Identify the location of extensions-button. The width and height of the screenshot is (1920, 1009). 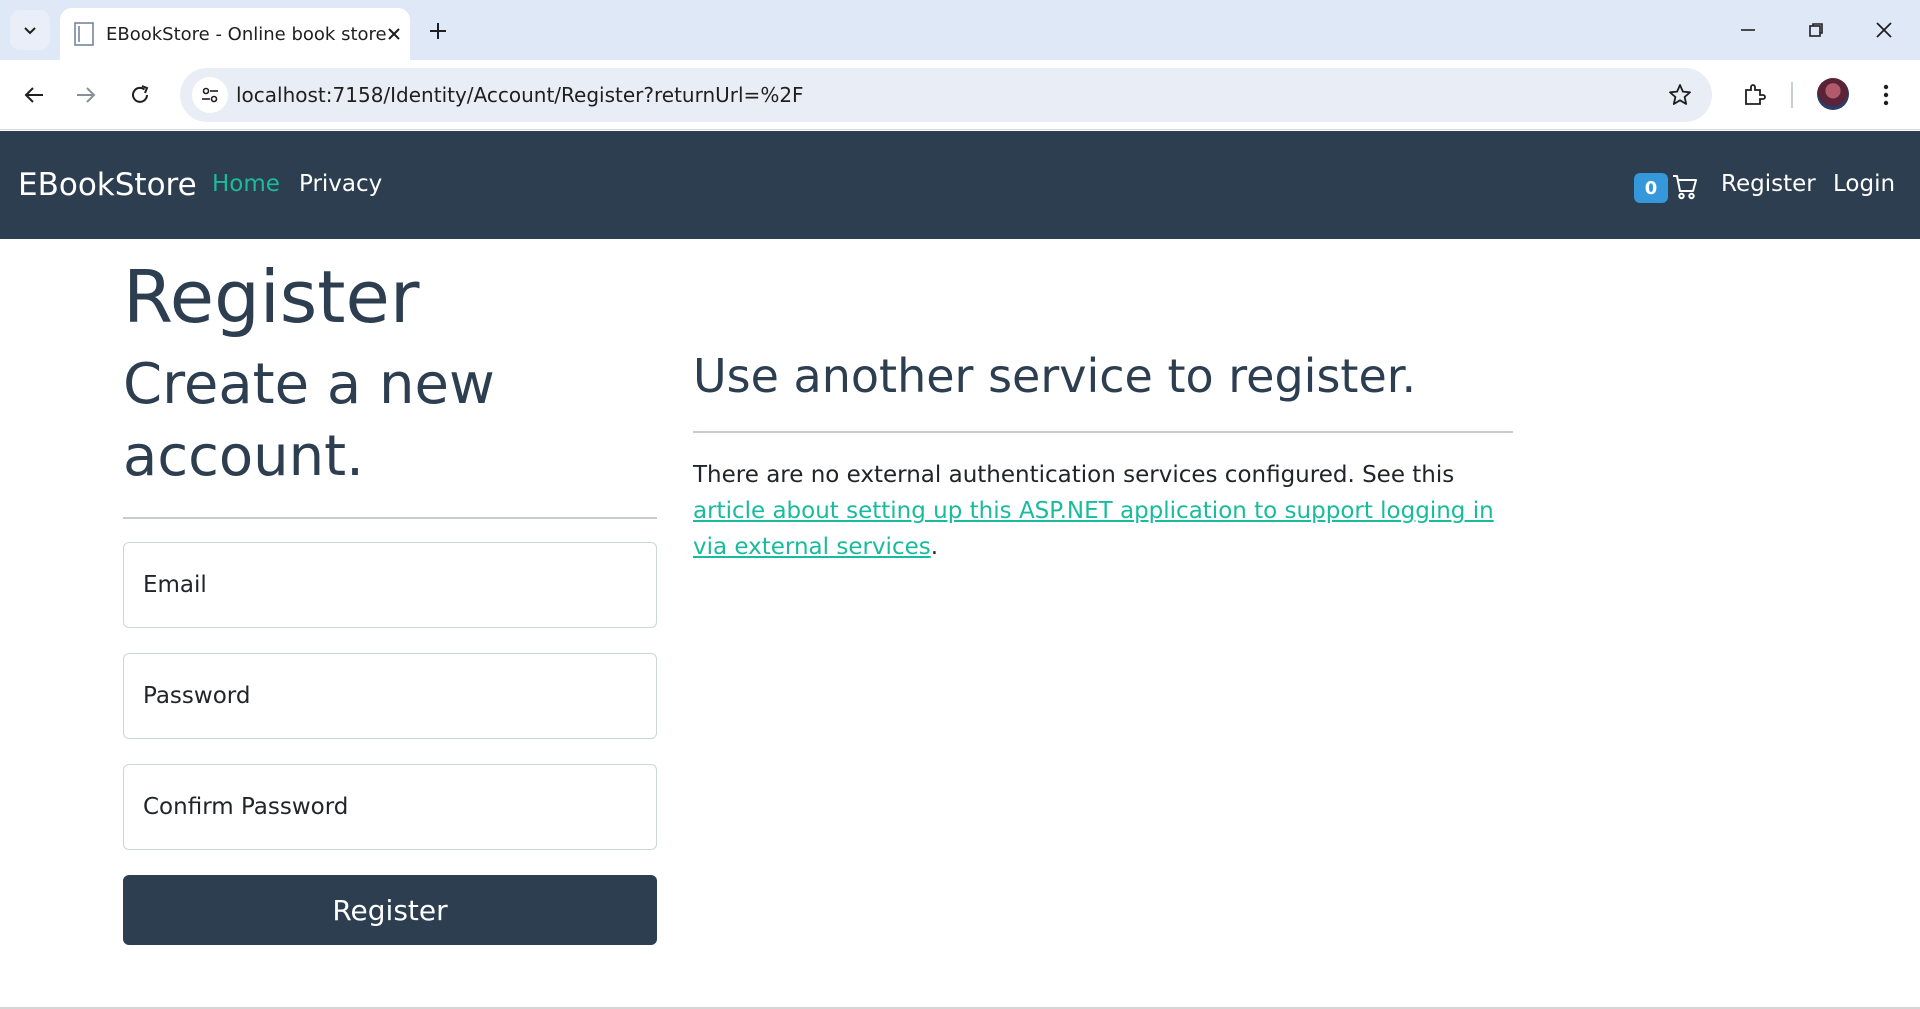
(1754, 95).